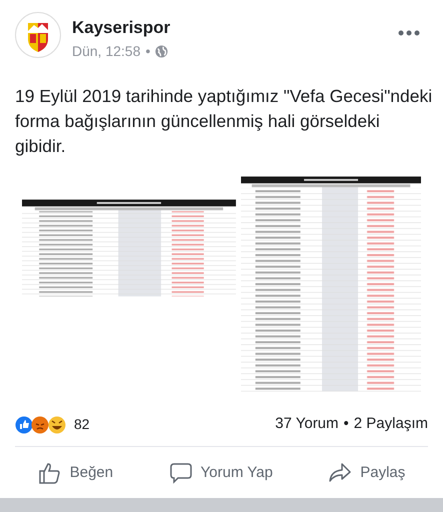 The height and width of the screenshot is (512, 443). I want to click on reaction-count: 82, so click(82, 425).